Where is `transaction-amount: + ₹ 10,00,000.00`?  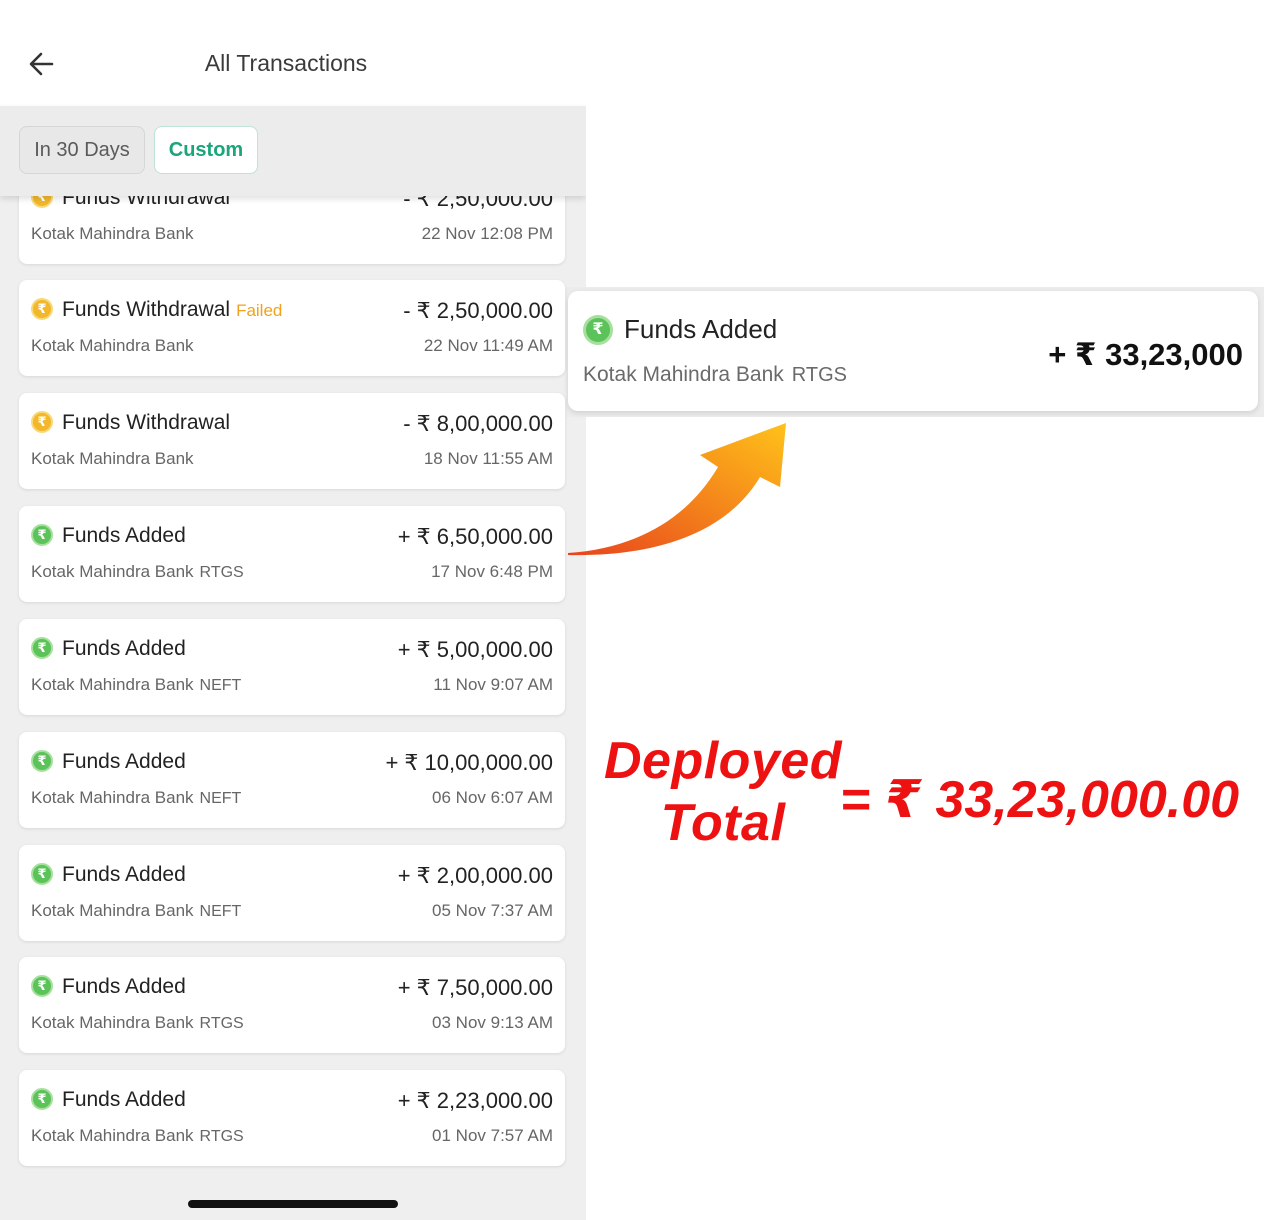
transaction-amount: + ₹ 10,00,000.00 is located at coordinates (469, 762).